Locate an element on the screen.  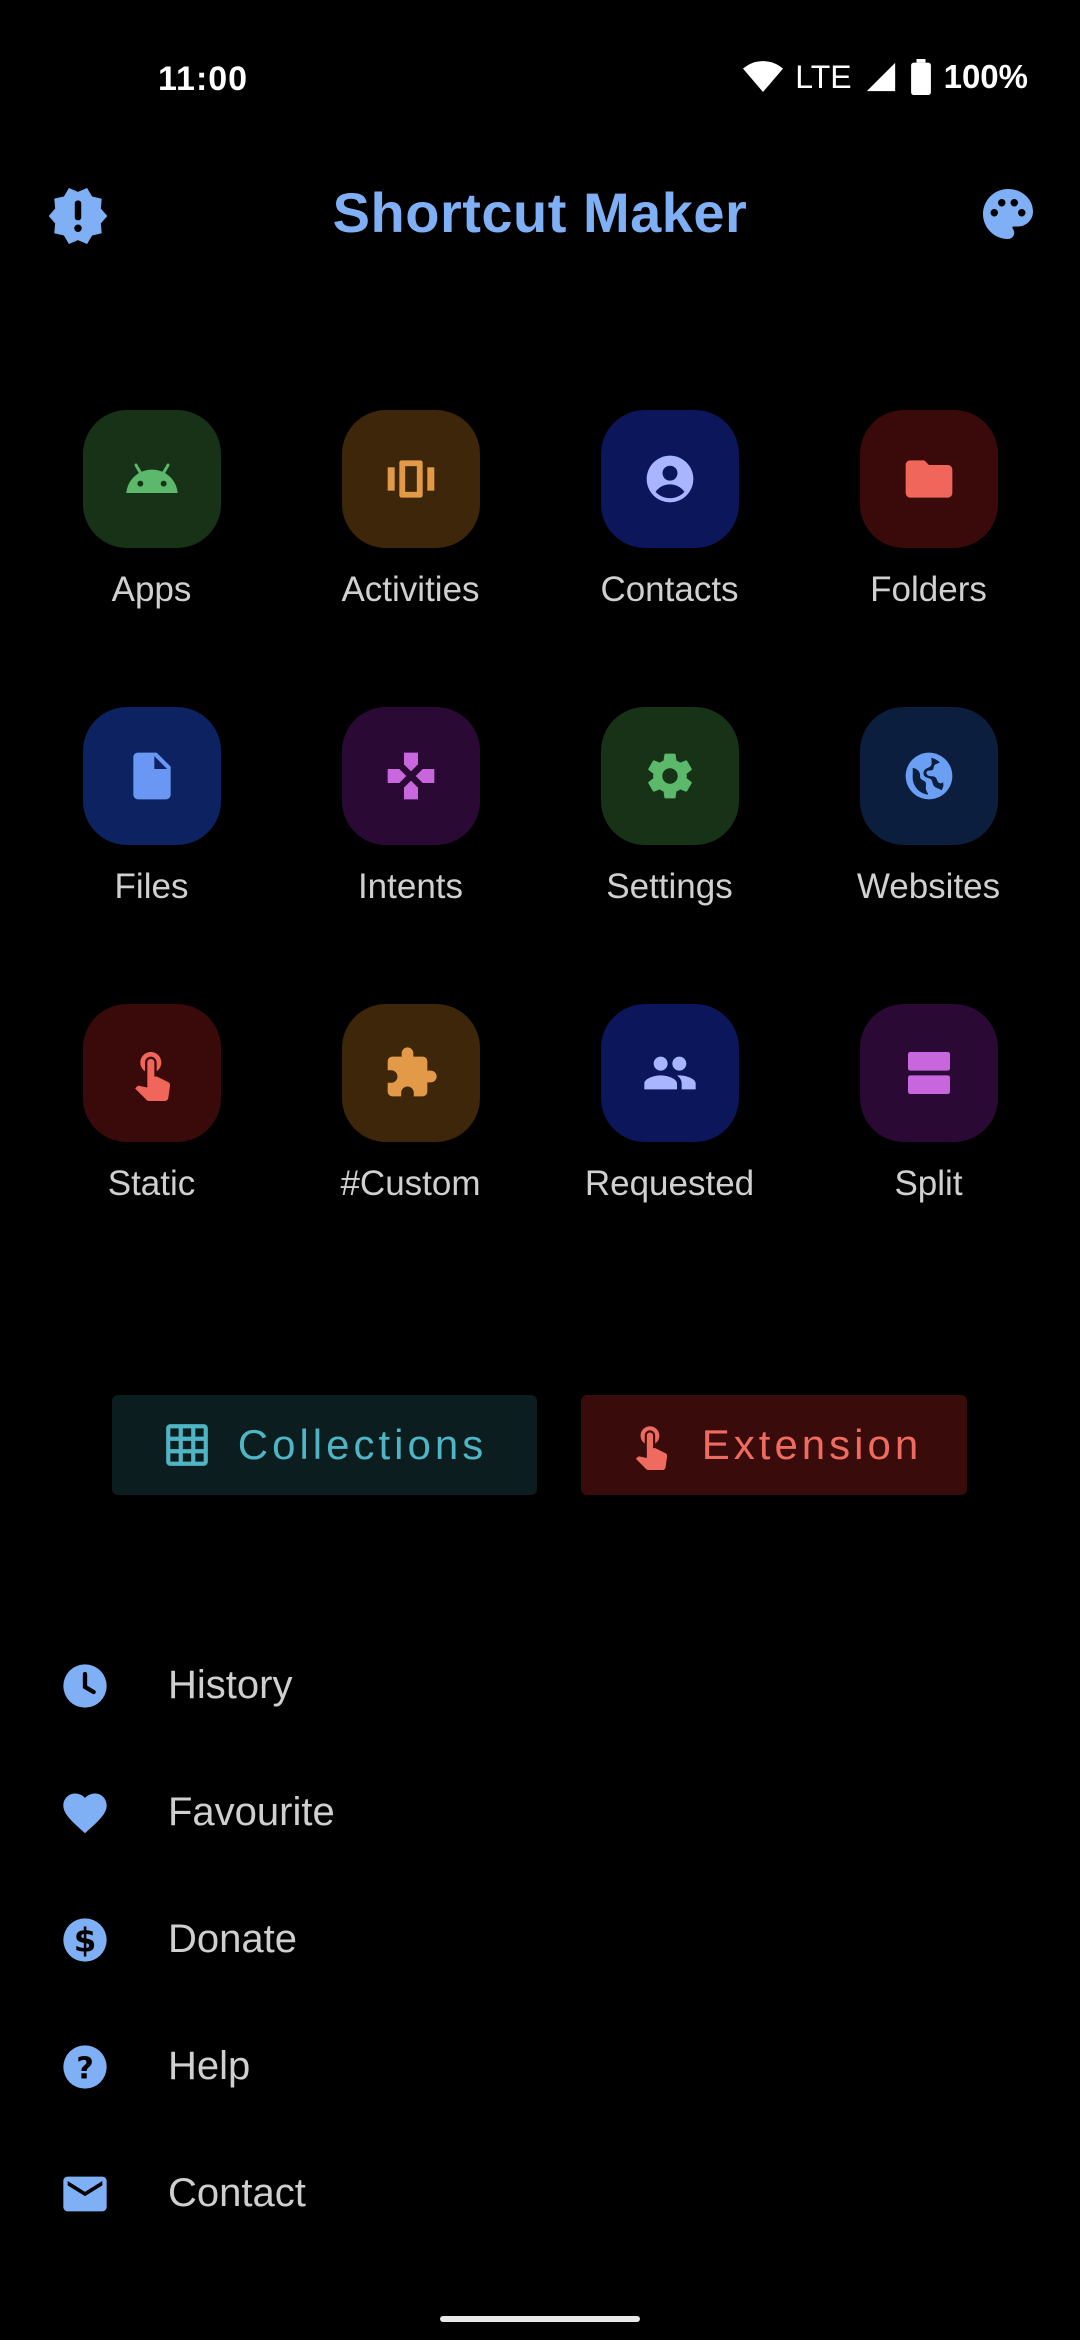
collections-button: Collections is located at coordinates (324, 1445).